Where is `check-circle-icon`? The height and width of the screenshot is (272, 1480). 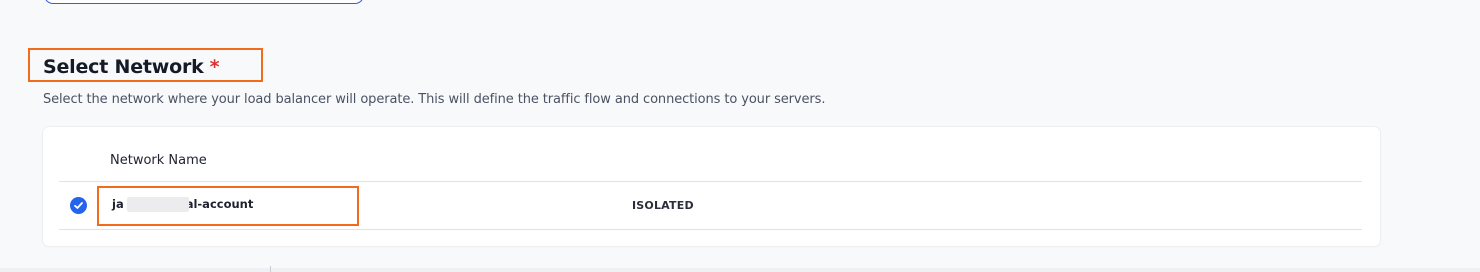
check-circle-icon is located at coordinates (78, 205).